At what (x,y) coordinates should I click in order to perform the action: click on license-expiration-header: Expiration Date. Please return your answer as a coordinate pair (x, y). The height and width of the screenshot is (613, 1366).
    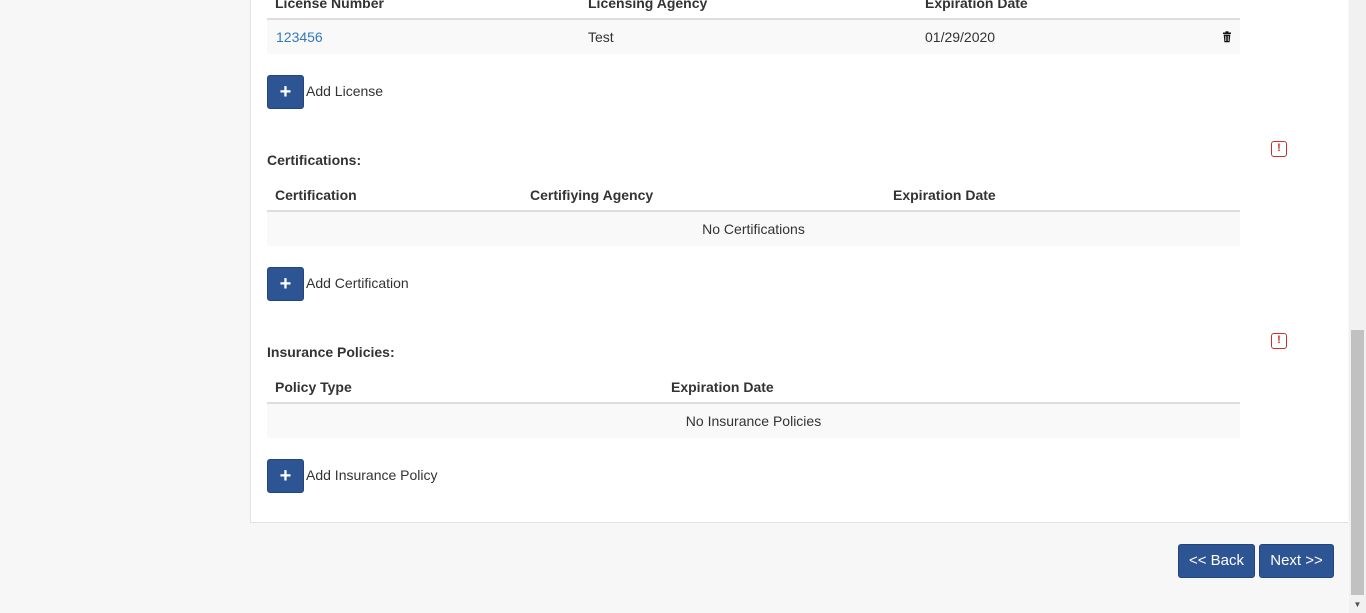
    Looking at the image, I should click on (976, 5).